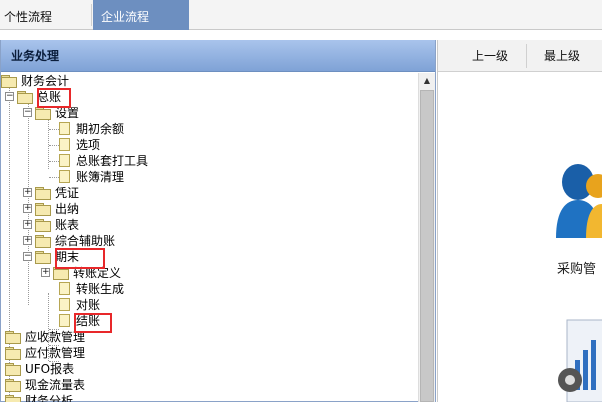 The width and height of the screenshot is (602, 402). Describe the element at coordinates (45, 385) in the screenshot. I see `tree-node-cashflow: 现金流量表` at that location.